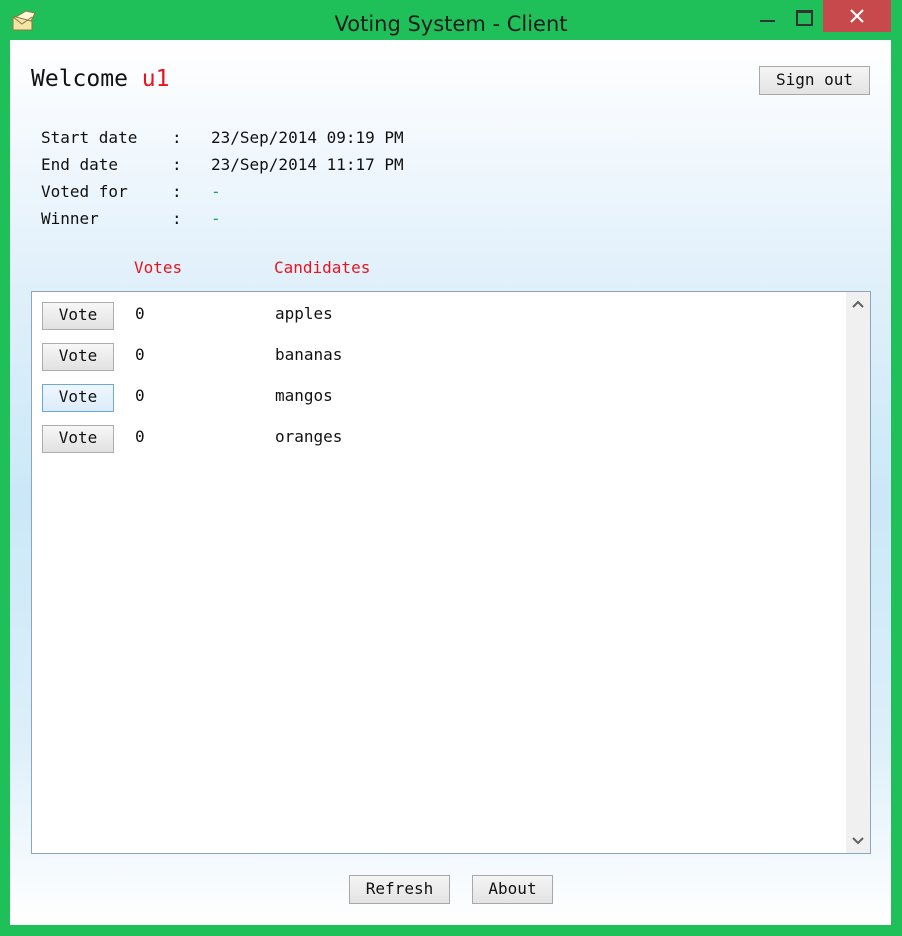 The height and width of the screenshot is (936, 902). Describe the element at coordinates (858, 841) in the screenshot. I see `chevron-down-icon` at that location.